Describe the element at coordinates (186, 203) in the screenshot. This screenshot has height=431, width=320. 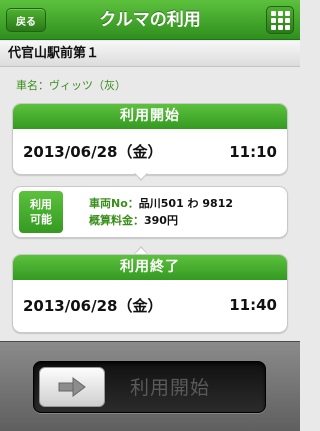
I see `vehicle-number-value: 品川501 わ 9812` at that location.